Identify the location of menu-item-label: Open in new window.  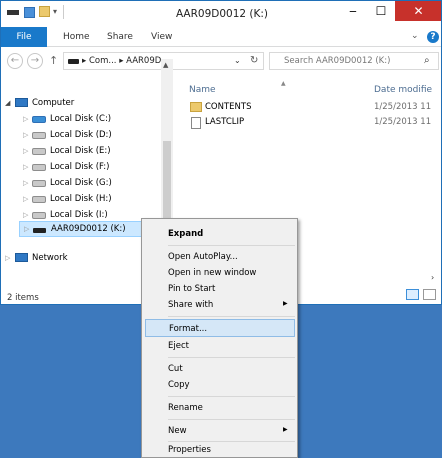
(212, 273).